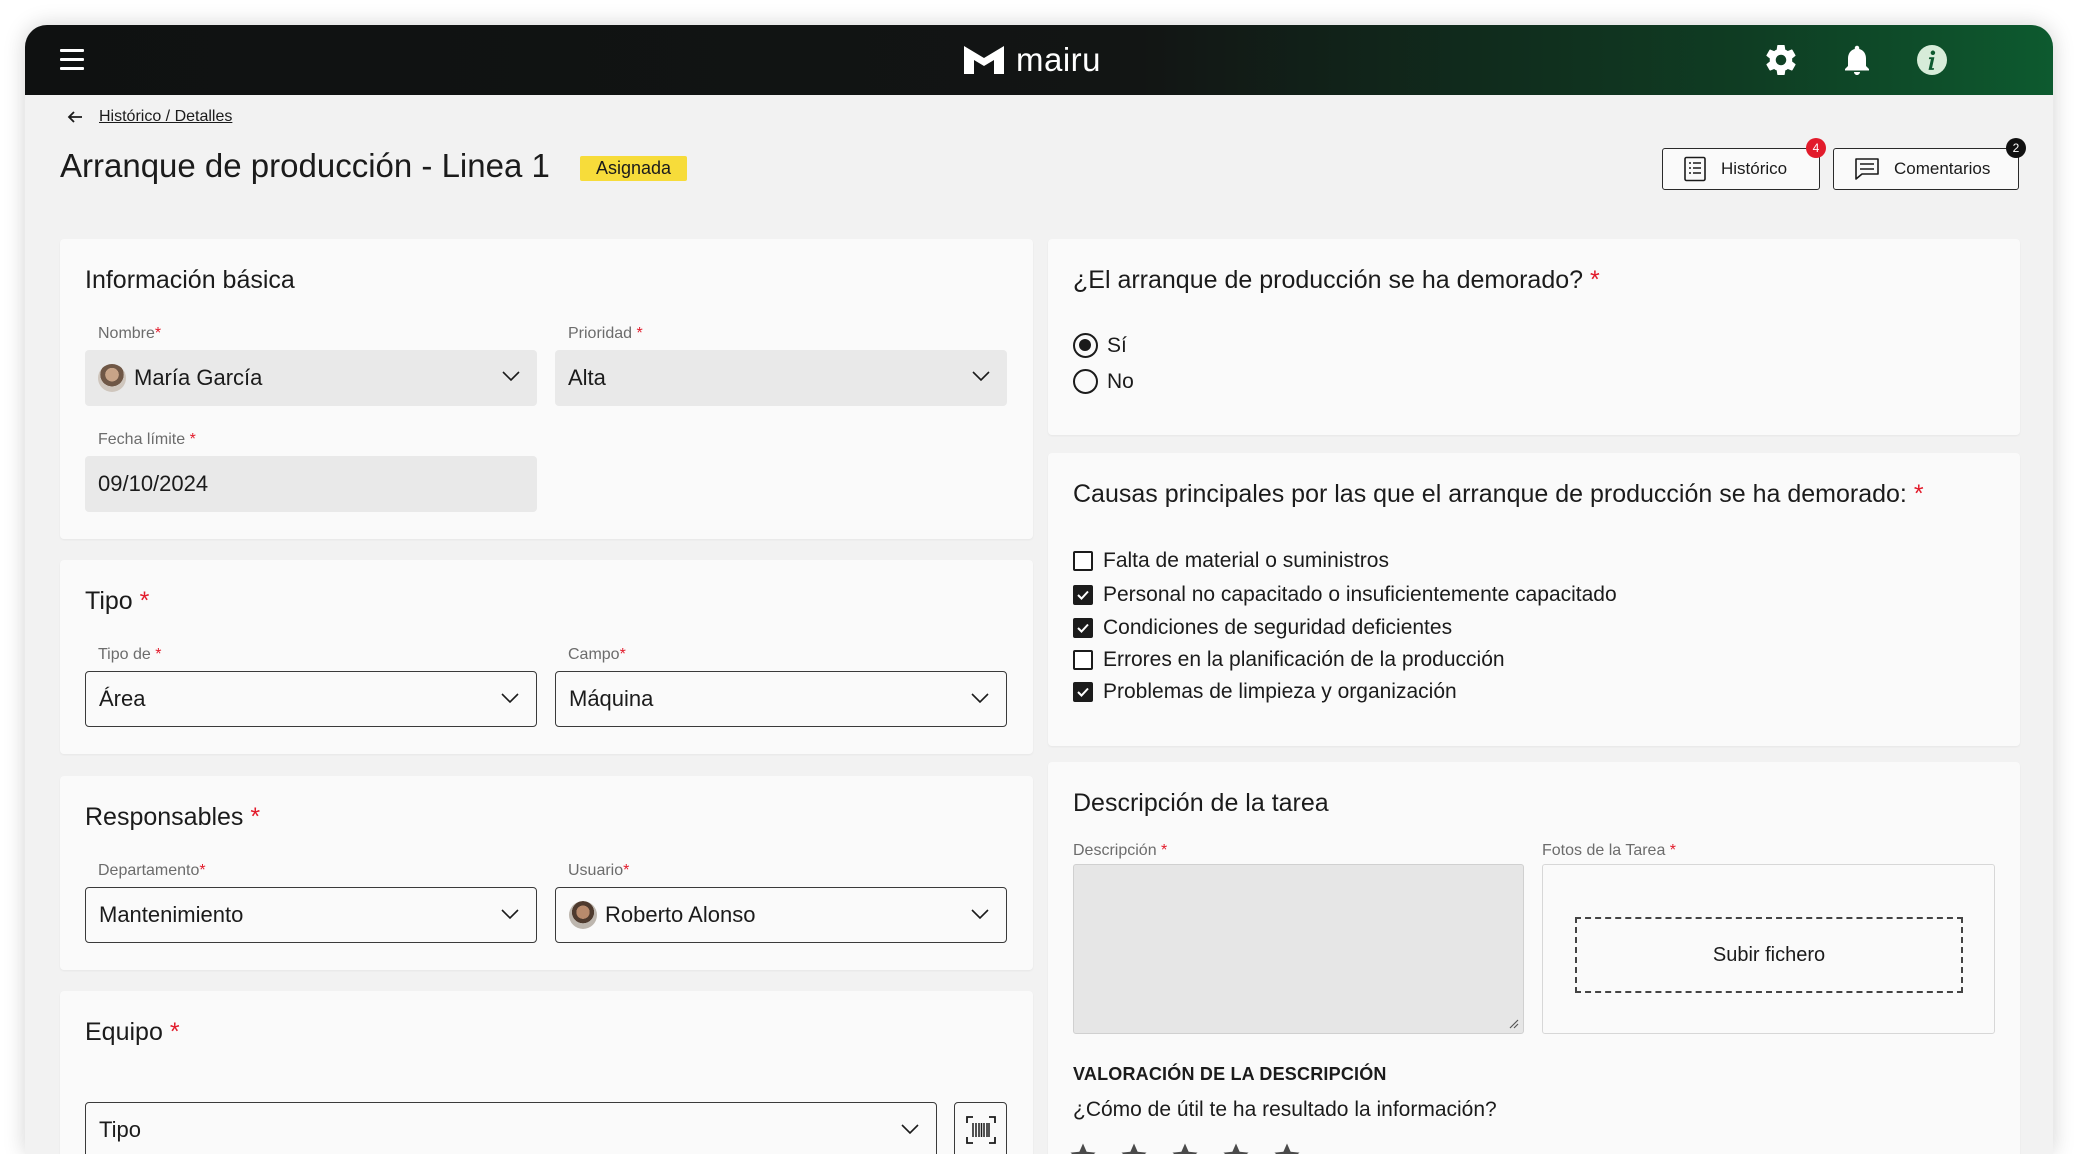 Image resolution: width=2091 pixels, height=1154 pixels. What do you see at coordinates (1867, 169) in the screenshot?
I see `comment-icon` at bounding box center [1867, 169].